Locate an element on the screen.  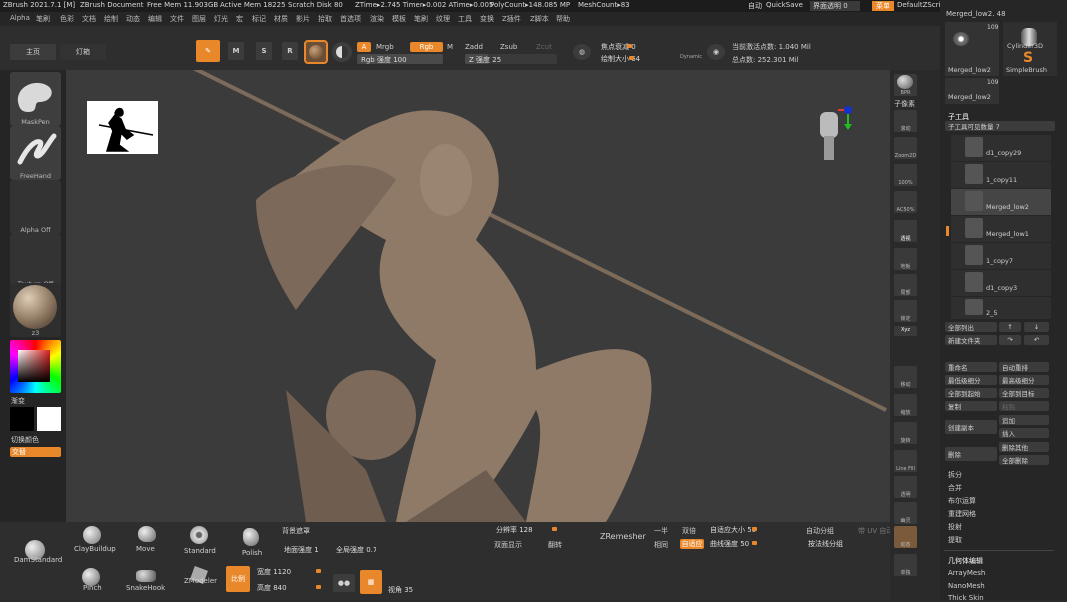
focal-shift-slider: 焦点衰减 0 is located at coordinates (649, 46).